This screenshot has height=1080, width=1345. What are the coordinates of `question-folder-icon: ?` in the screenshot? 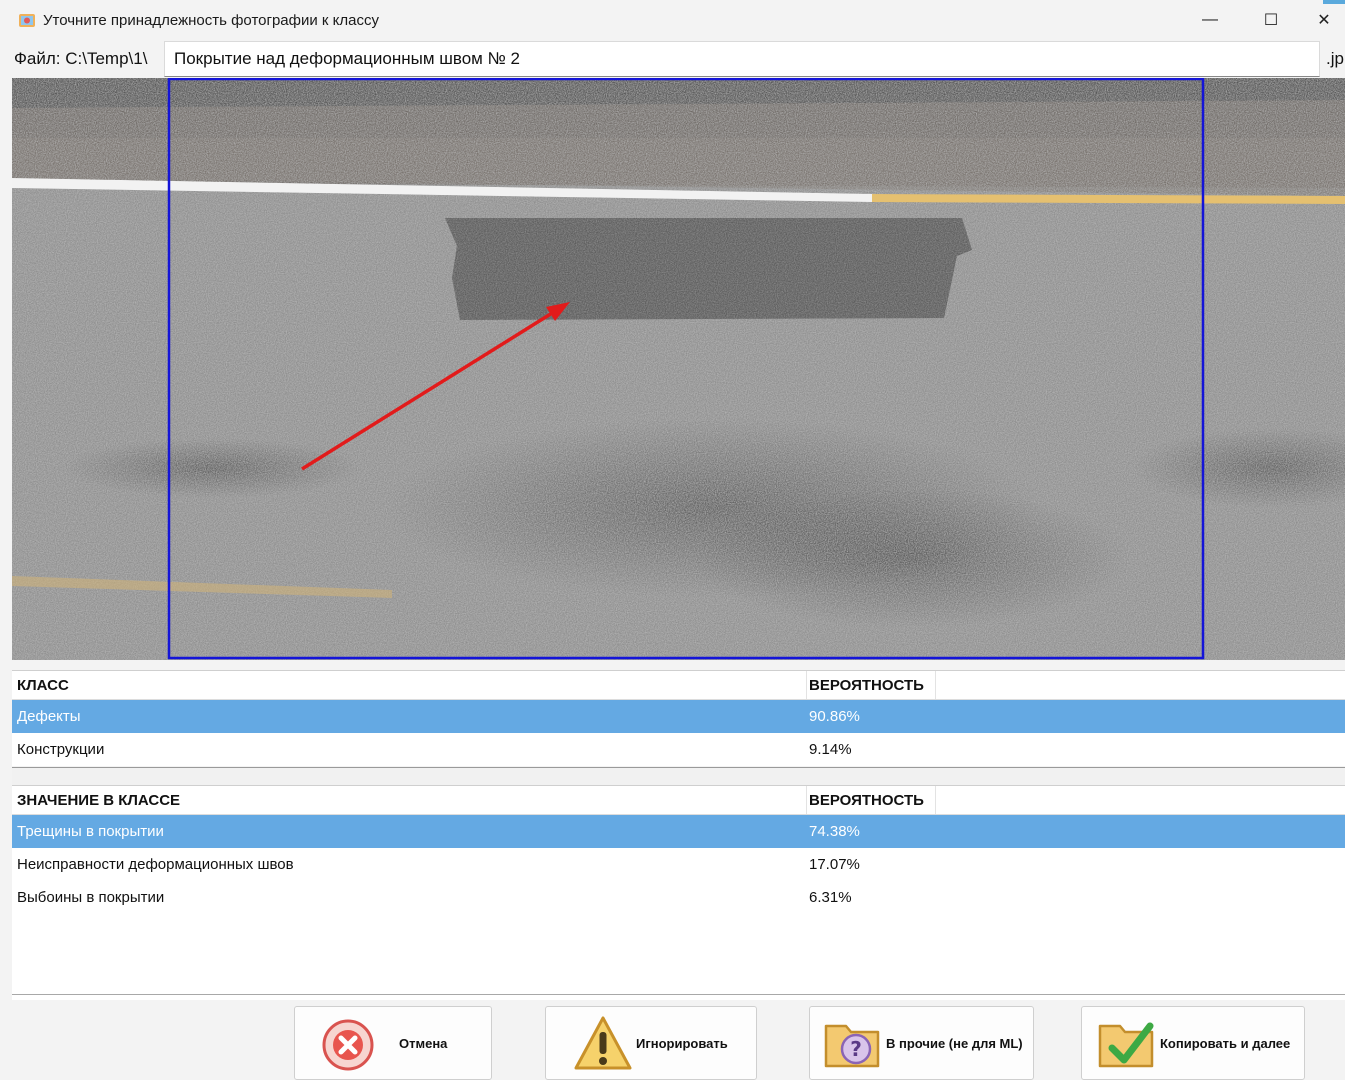 It's located at (852, 1046).